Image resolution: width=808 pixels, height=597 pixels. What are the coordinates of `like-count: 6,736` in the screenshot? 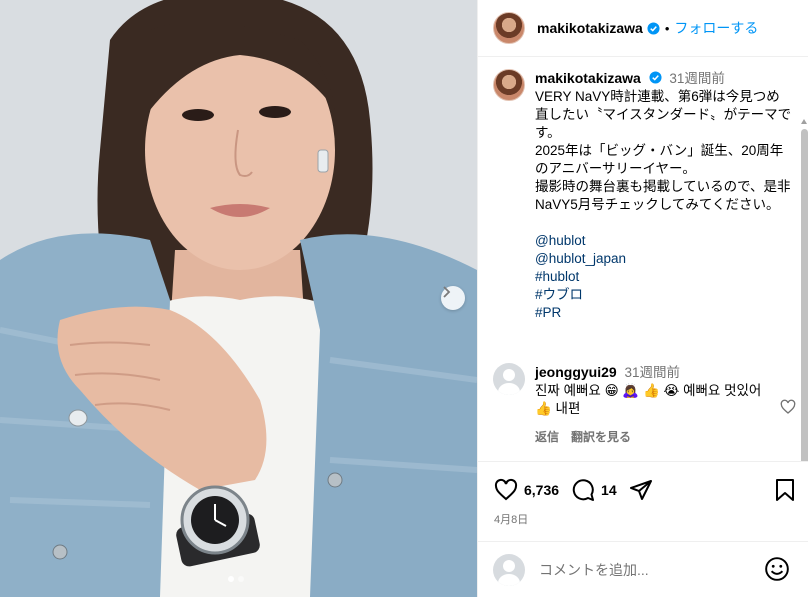 It's located at (541, 490).